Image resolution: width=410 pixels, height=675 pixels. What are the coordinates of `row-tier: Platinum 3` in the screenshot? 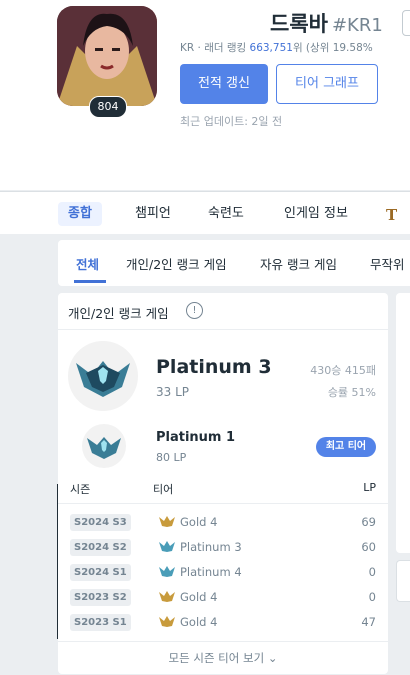 It's located at (211, 547).